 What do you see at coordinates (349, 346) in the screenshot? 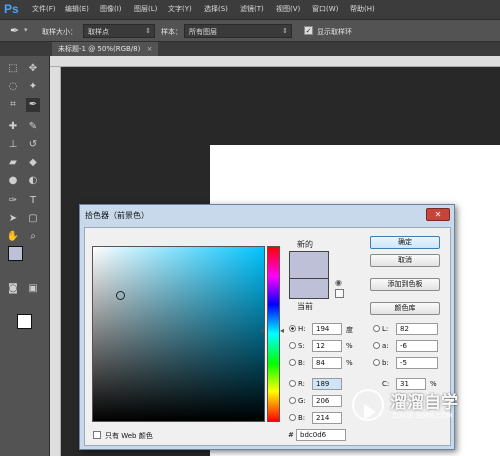
I see `saturation-unit: %` at bounding box center [349, 346].